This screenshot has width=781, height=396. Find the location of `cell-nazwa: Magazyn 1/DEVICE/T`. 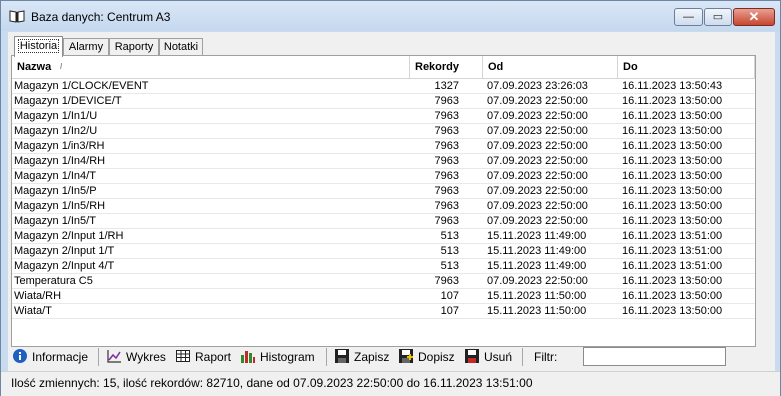

cell-nazwa: Magazyn 1/DEVICE/T is located at coordinates (68, 101).